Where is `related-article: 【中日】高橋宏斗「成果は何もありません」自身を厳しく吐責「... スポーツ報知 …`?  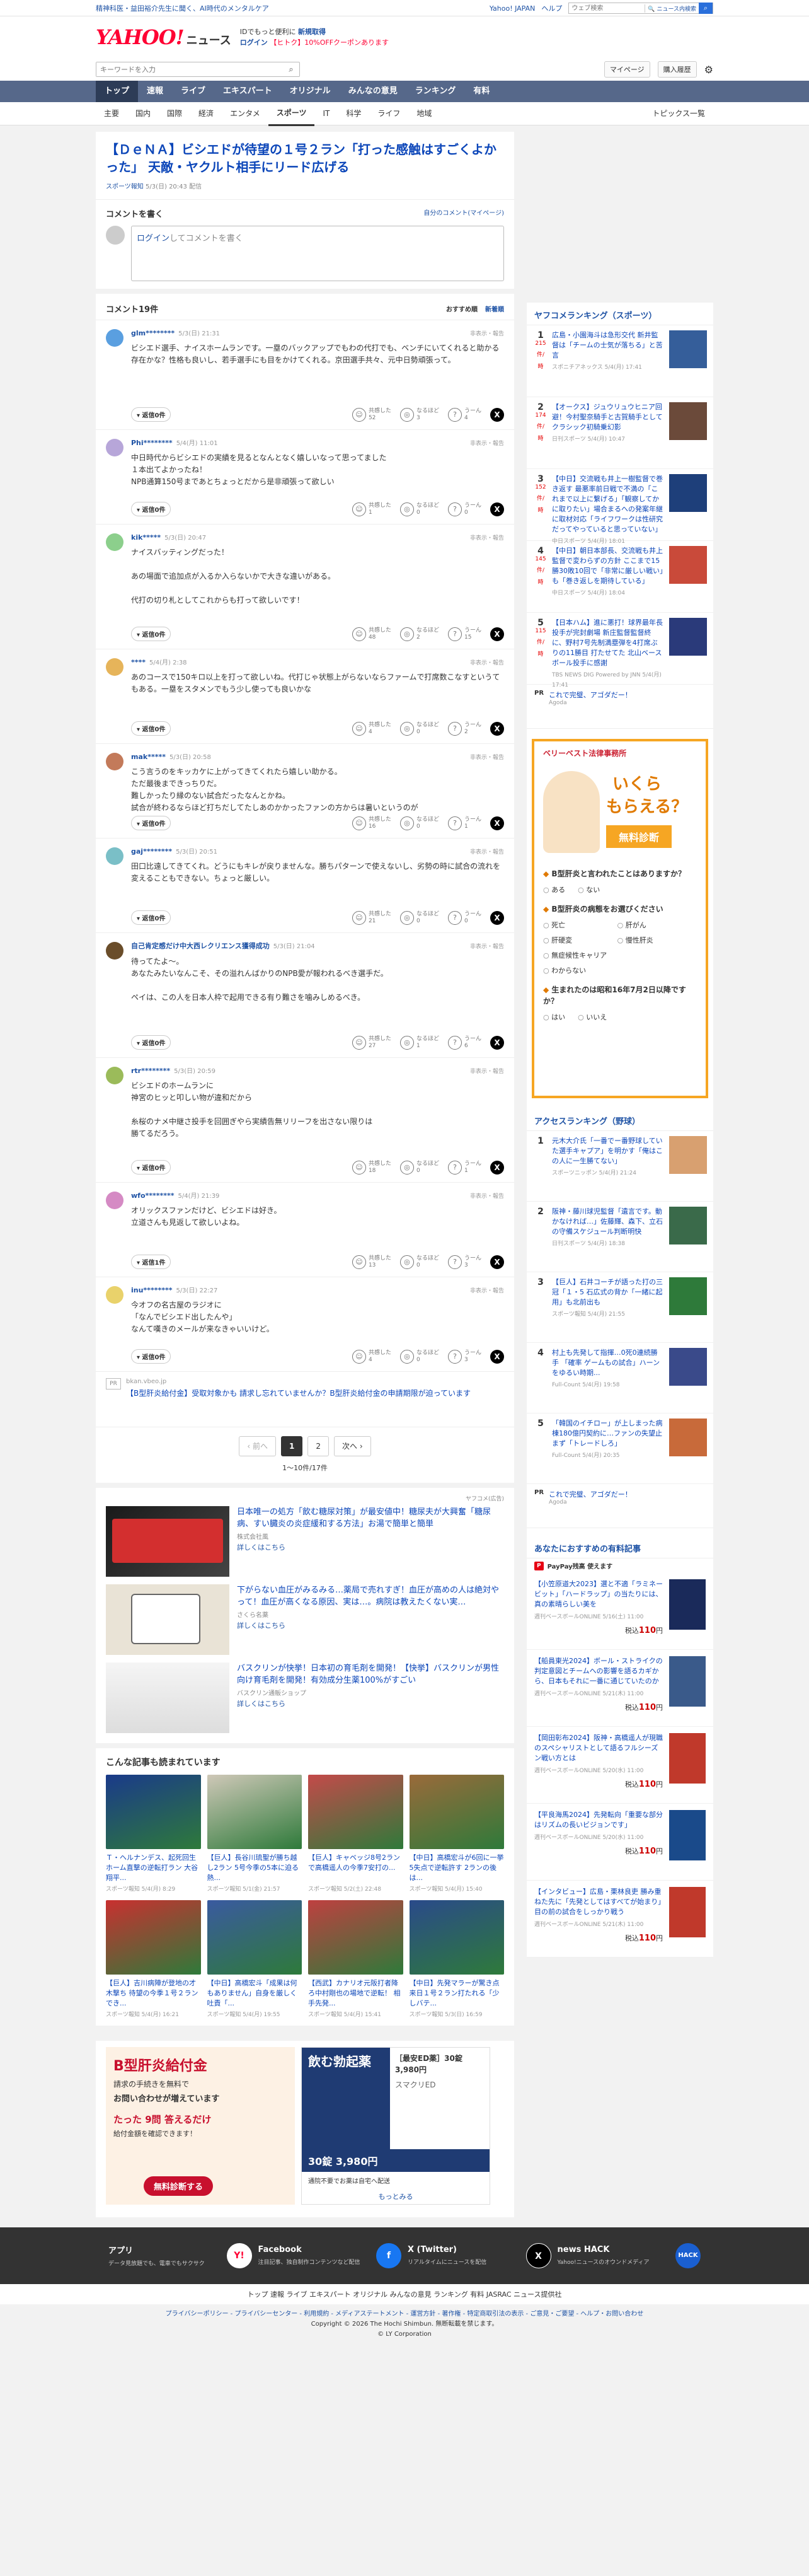
related-article: 【中日】高橋宏斗「成果は何もありません」自身を厳しく吐責「... スポーツ報知 … is located at coordinates (255, 1959).